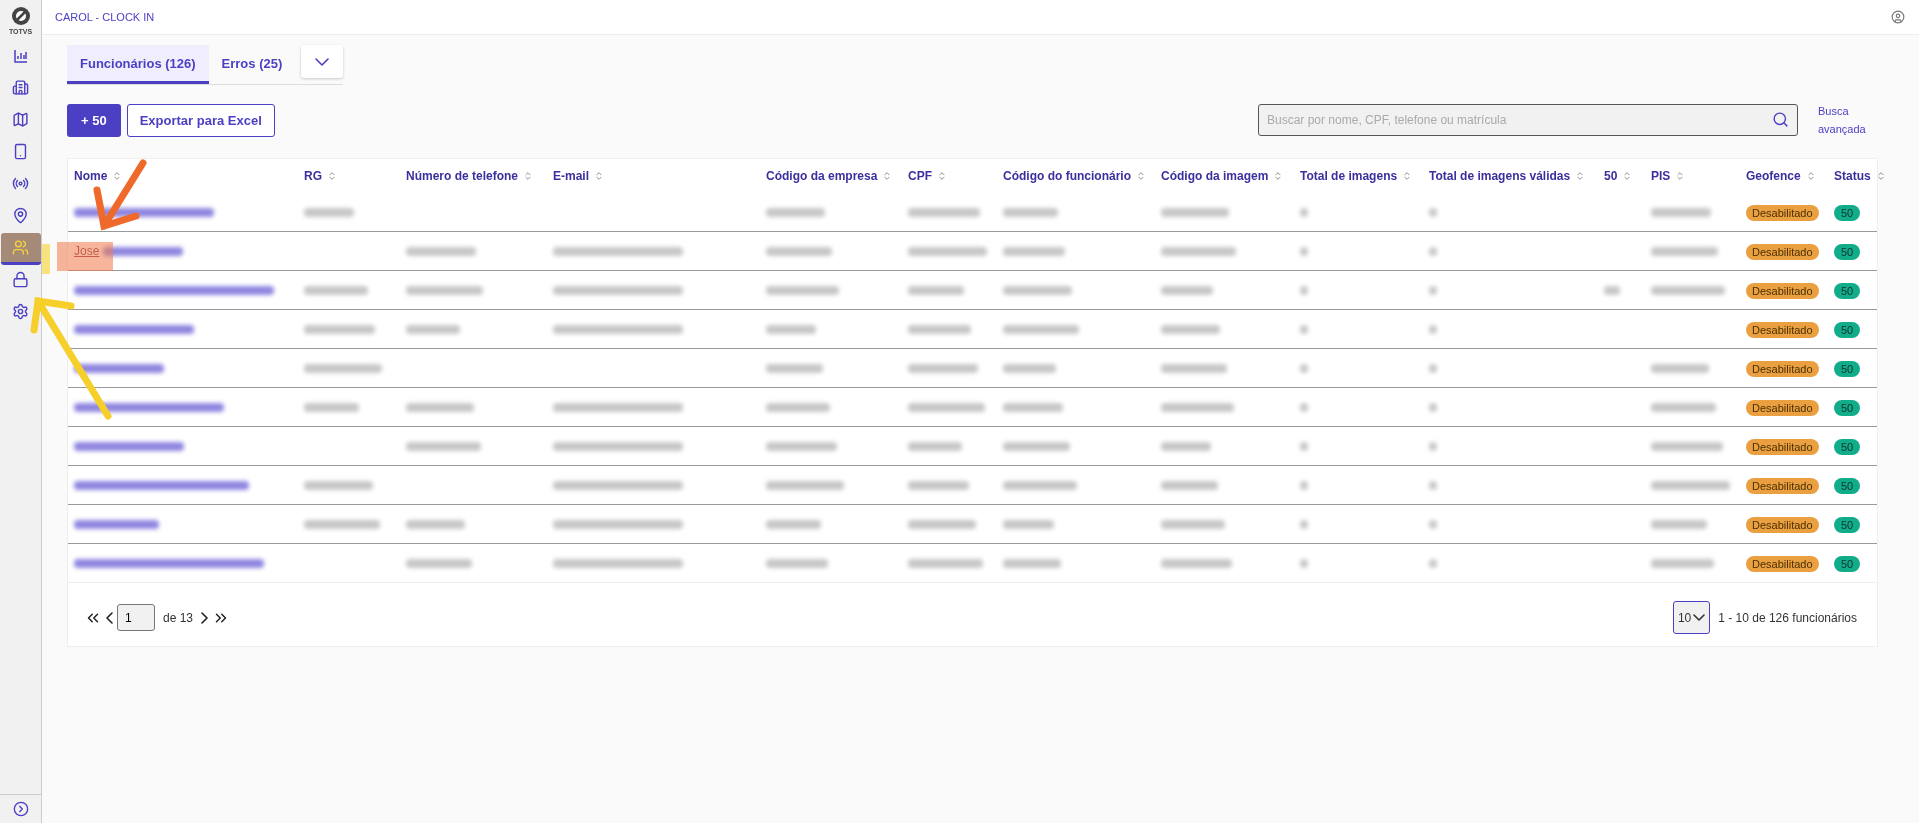 This screenshot has height=823, width=1919. What do you see at coordinates (1661, 176) in the screenshot?
I see `column-header: PIS` at bounding box center [1661, 176].